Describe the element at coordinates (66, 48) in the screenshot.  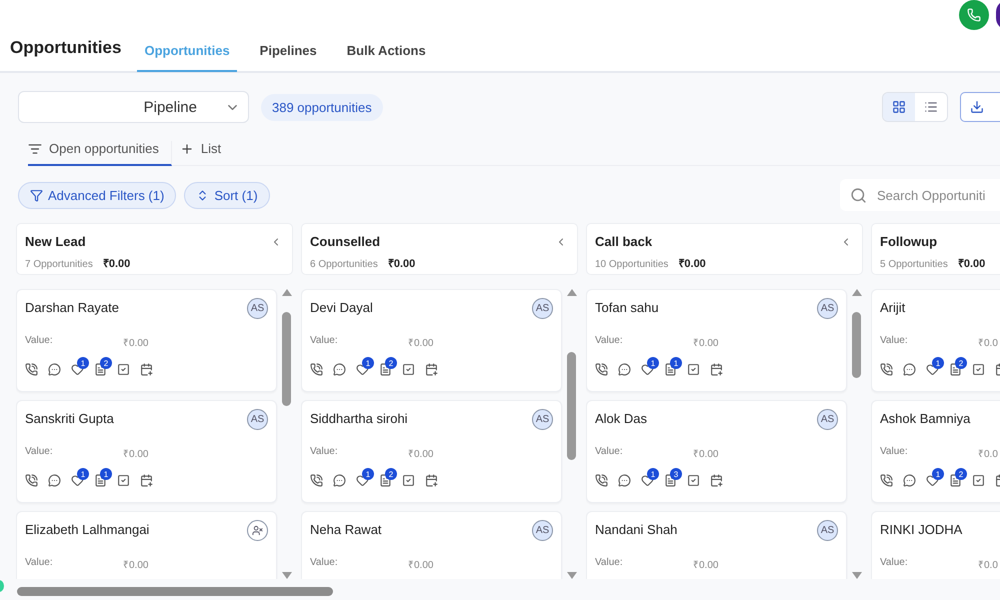
I see `page-title: Opportunities` at that location.